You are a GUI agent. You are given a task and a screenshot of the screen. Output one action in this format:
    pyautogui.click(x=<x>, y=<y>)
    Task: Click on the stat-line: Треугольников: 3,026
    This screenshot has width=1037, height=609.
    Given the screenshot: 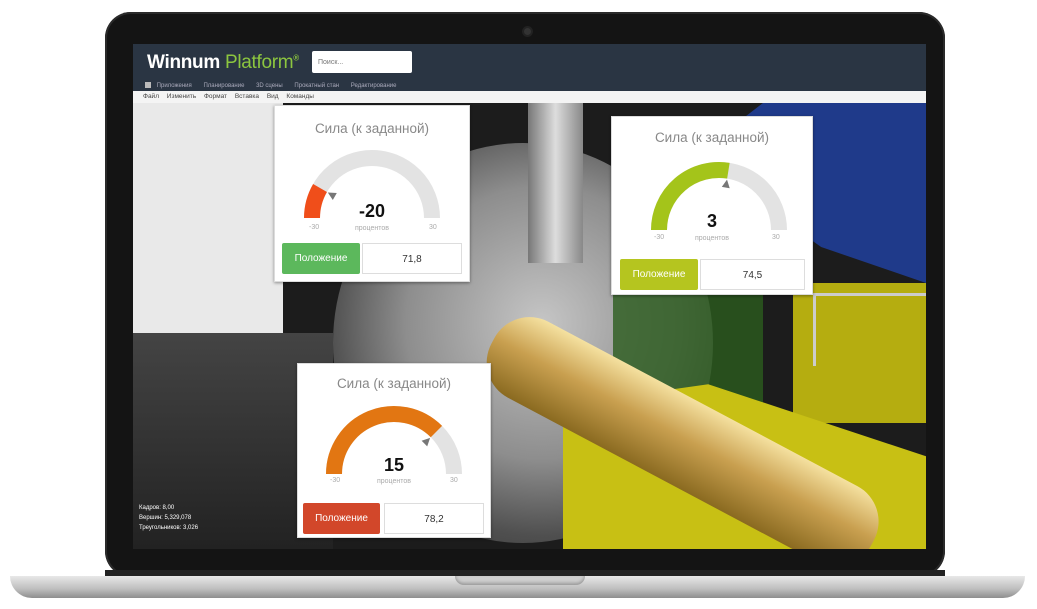 What is the action you would take?
    pyautogui.click(x=169, y=528)
    